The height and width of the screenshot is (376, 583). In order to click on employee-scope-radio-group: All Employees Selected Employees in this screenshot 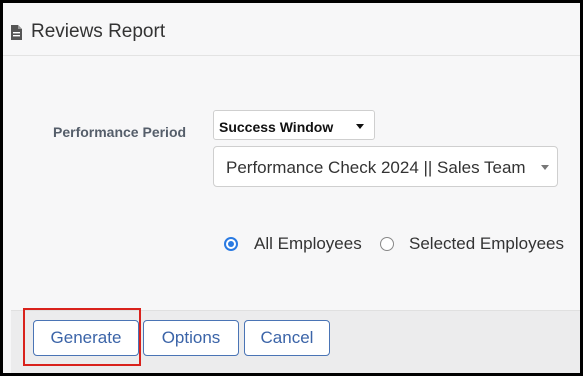, I will do `click(291, 247)`.